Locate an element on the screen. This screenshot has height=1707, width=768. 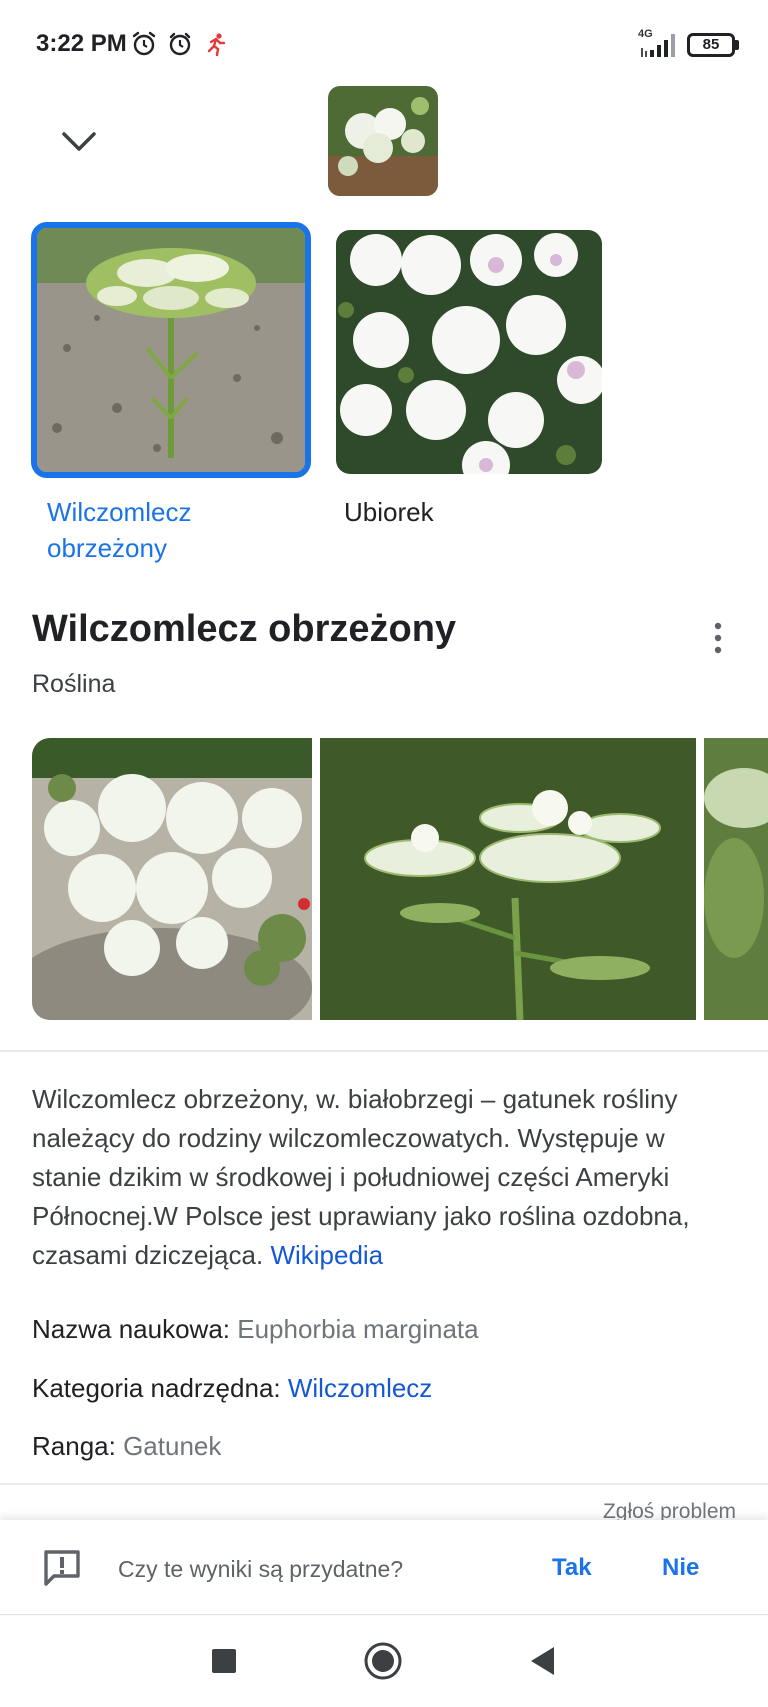
chevron-down-icon is located at coordinates (79, 142).